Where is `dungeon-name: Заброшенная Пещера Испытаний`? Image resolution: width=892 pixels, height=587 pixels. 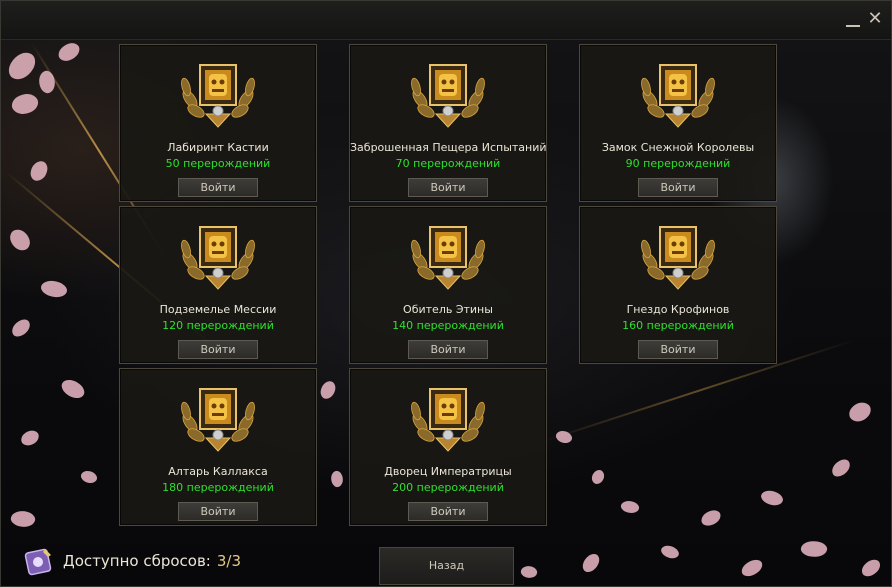 dungeon-name: Заброшенная Пещера Испытаний is located at coordinates (448, 147).